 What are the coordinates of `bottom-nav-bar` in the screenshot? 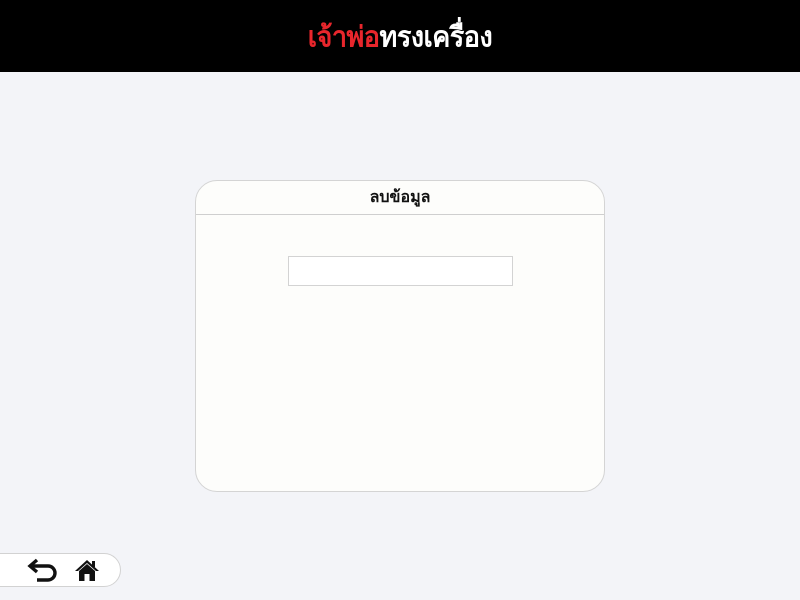 It's located at (60, 570).